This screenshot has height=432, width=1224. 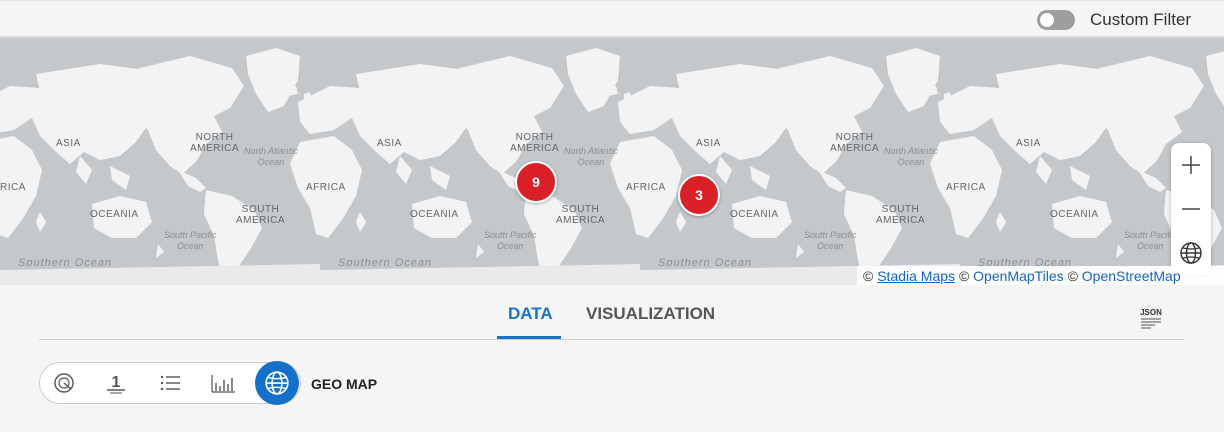 What do you see at coordinates (708, 143) in the screenshot?
I see `label-asia-3: ASIA` at bounding box center [708, 143].